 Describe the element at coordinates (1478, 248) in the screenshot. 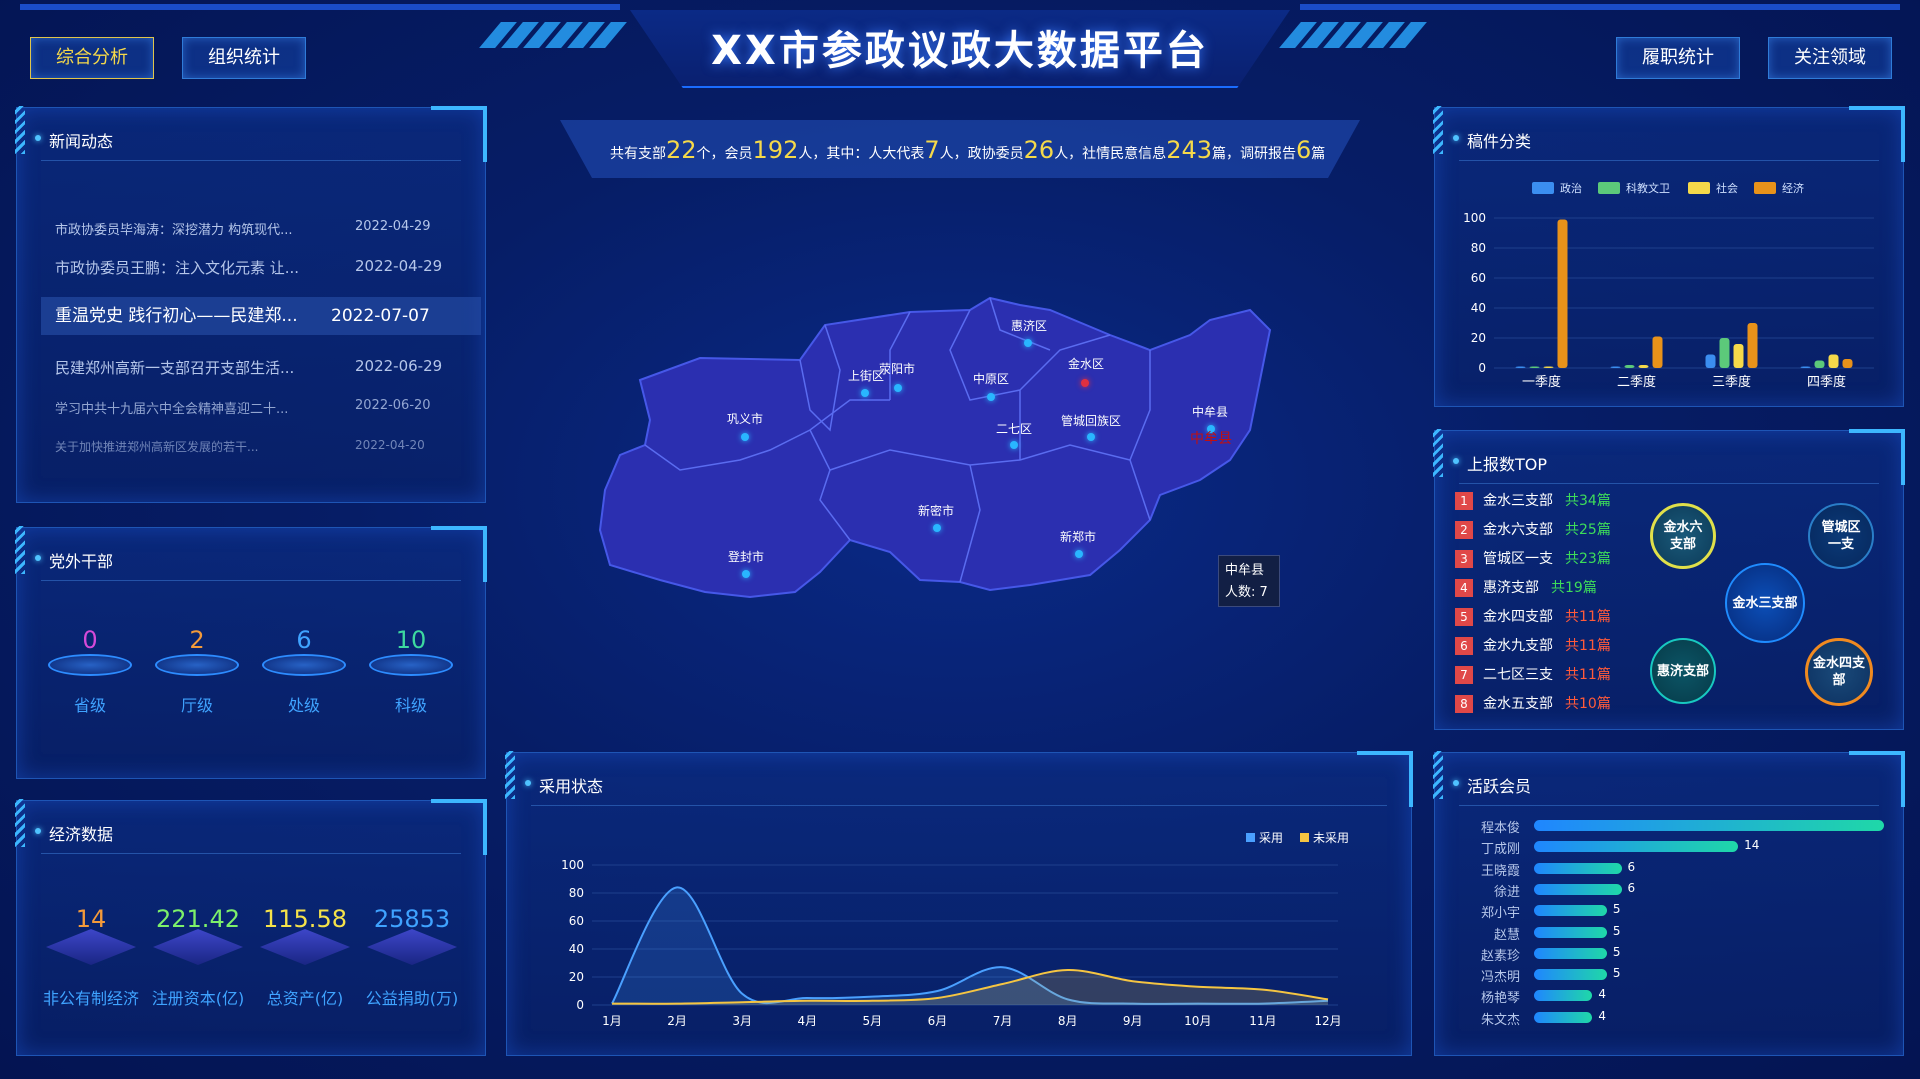

I see `y-tick-label: 80` at that location.